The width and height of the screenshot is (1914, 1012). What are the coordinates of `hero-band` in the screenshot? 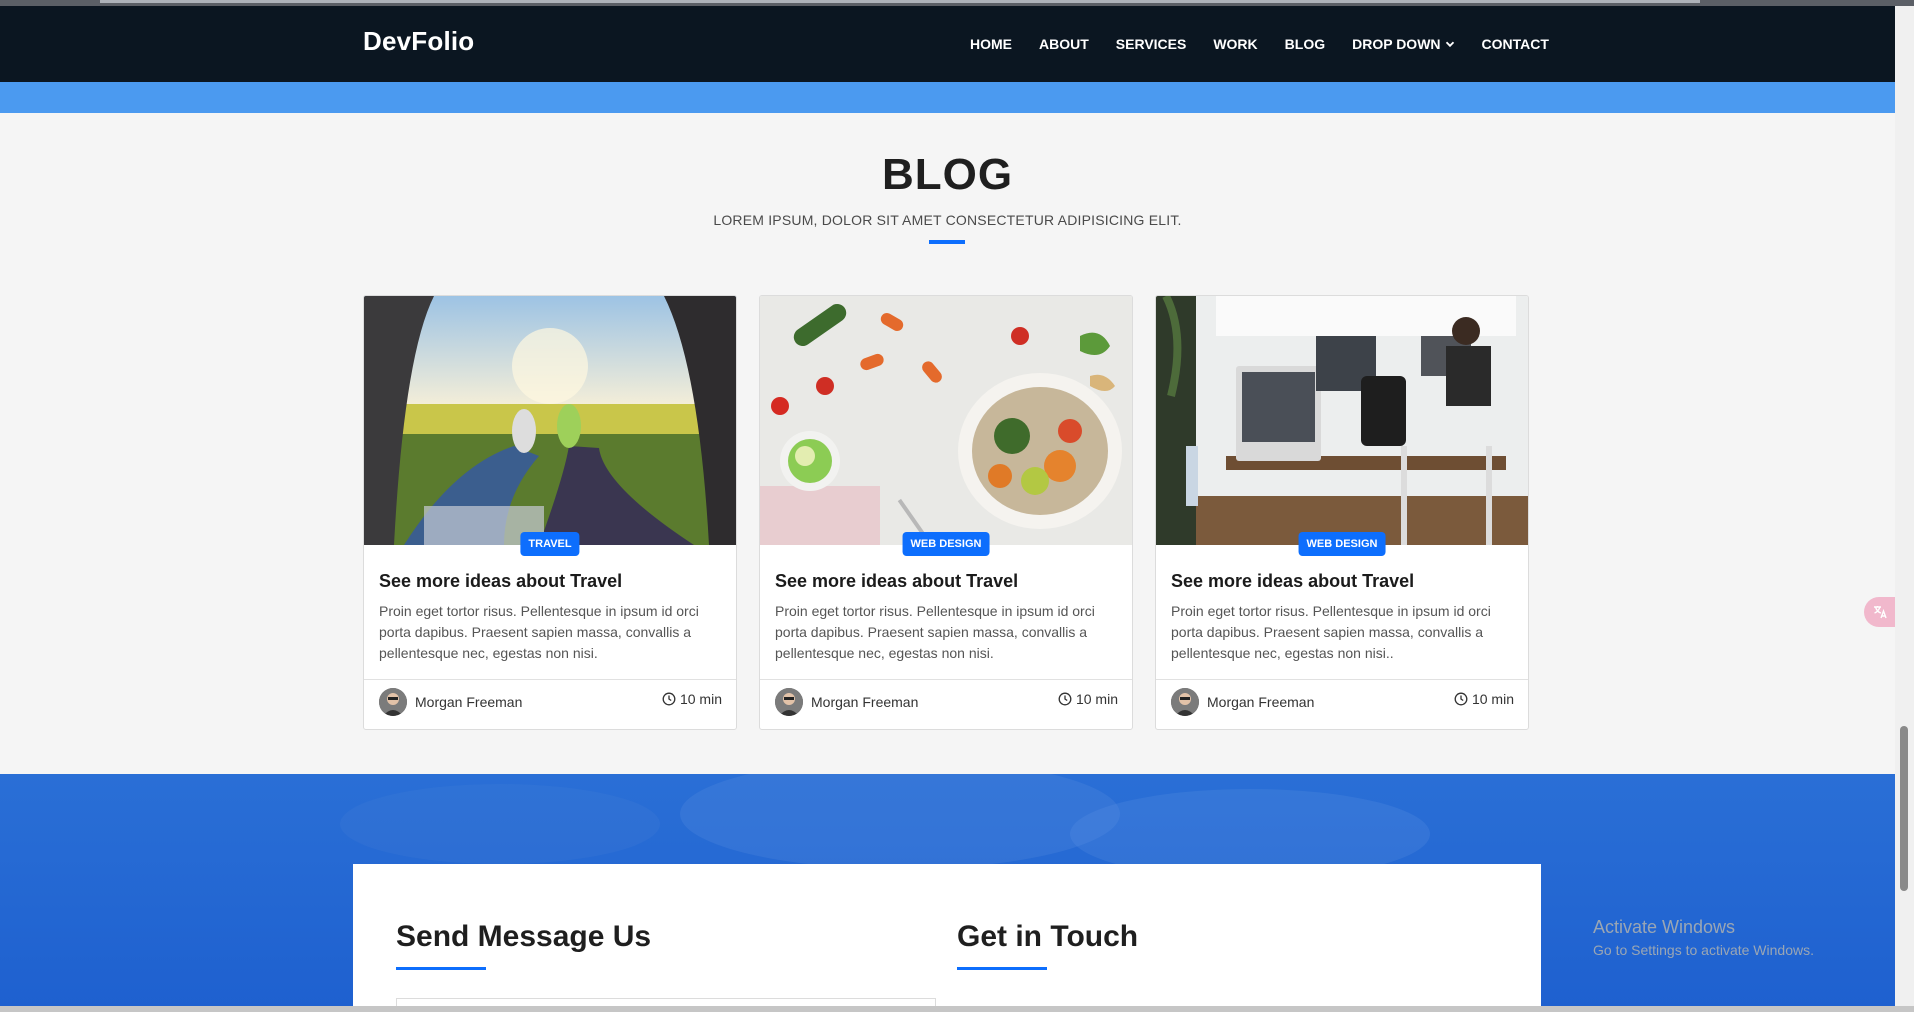 It's located at (947, 97).